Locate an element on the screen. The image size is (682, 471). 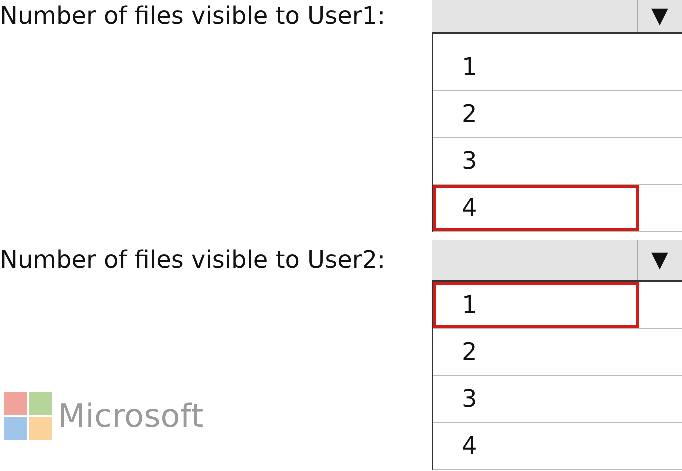
logo-text: Microsoft is located at coordinates (131, 416).